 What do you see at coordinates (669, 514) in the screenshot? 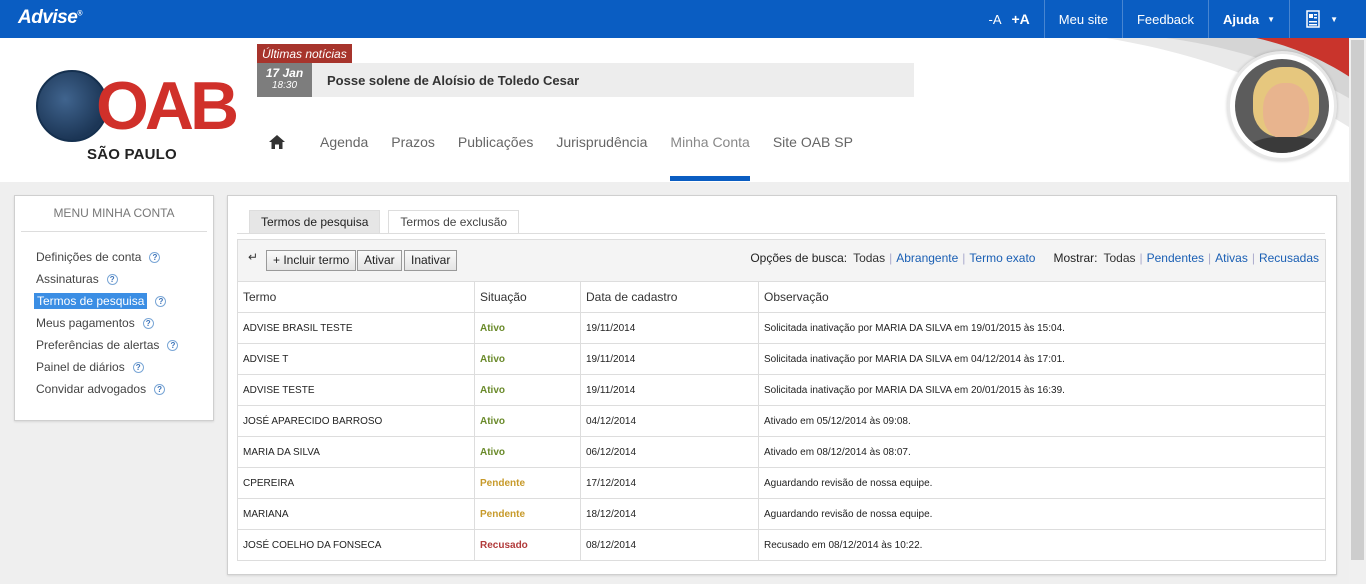
I see `date-cell: 18/12/2014` at bounding box center [669, 514].